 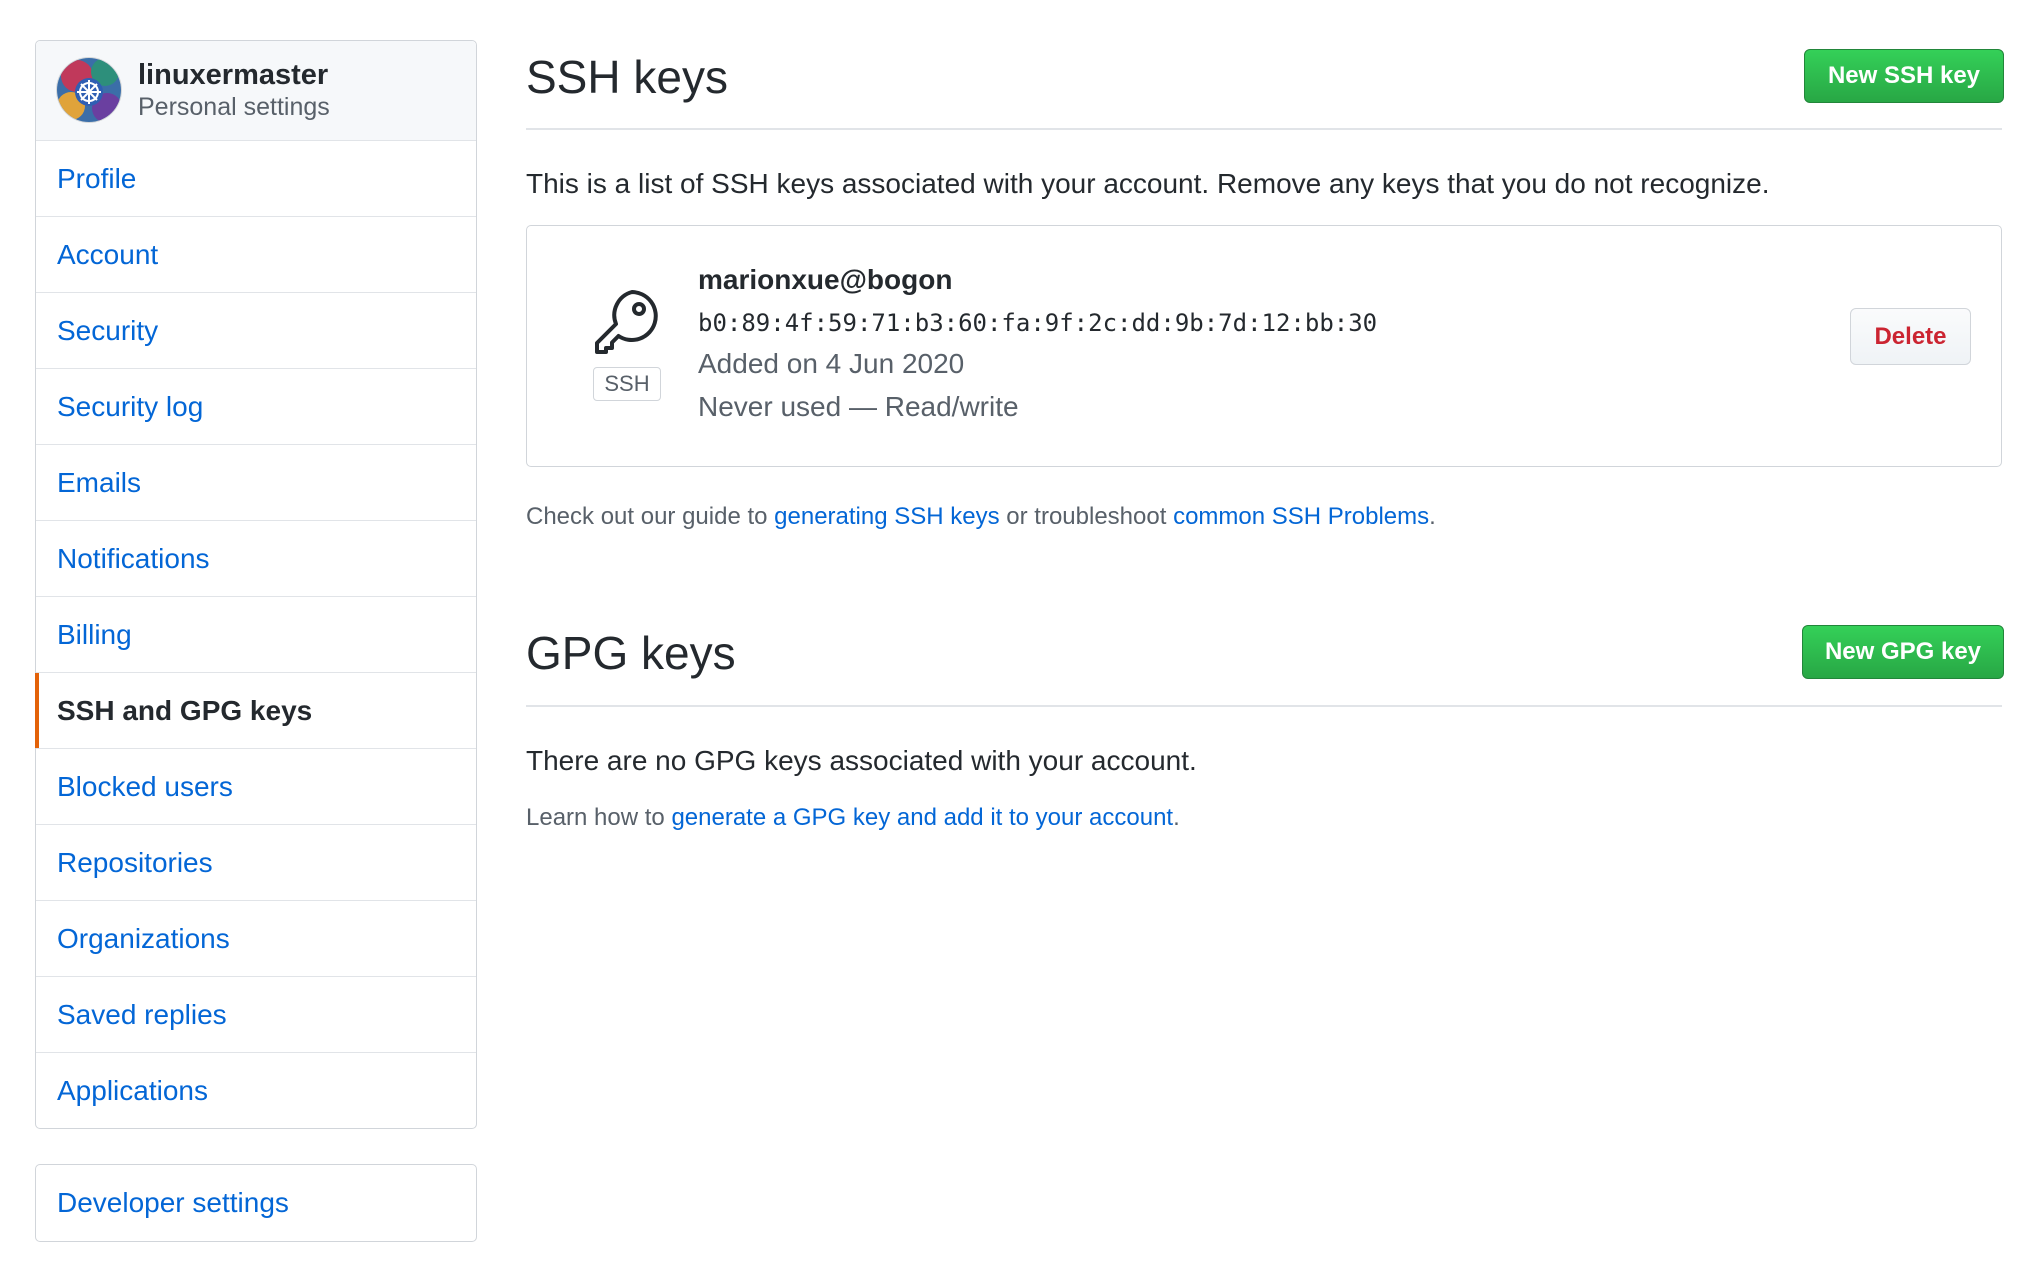 I want to click on gpg-divider, so click(x=1264, y=706).